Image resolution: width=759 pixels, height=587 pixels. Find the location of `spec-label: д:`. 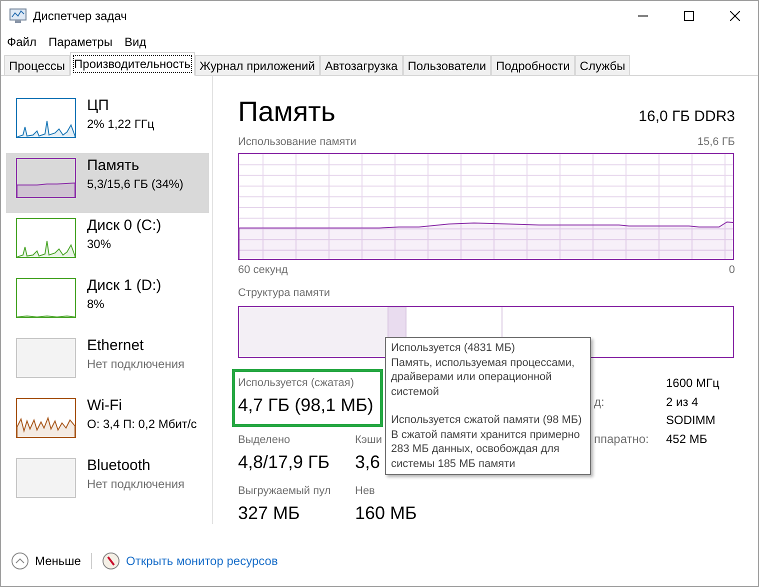

spec-label: д: is located at coordinates (599, 401).